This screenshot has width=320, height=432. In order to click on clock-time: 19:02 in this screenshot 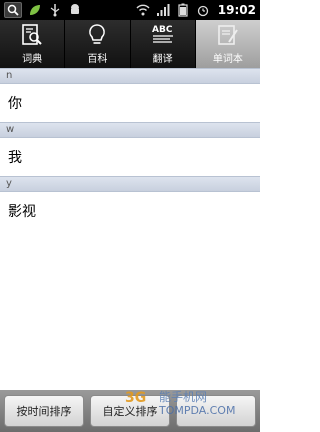, I will do `click(236, 10)`.